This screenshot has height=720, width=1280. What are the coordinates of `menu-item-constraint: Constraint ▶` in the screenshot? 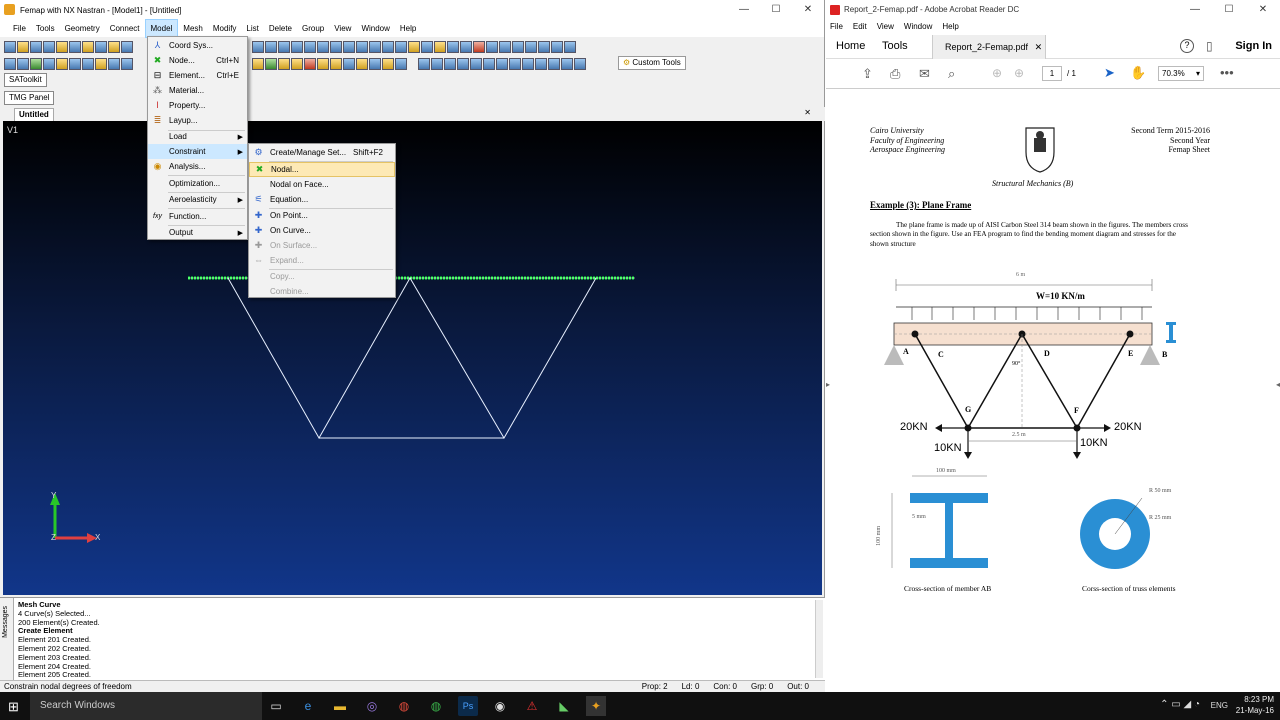 It's located at (197, 151).